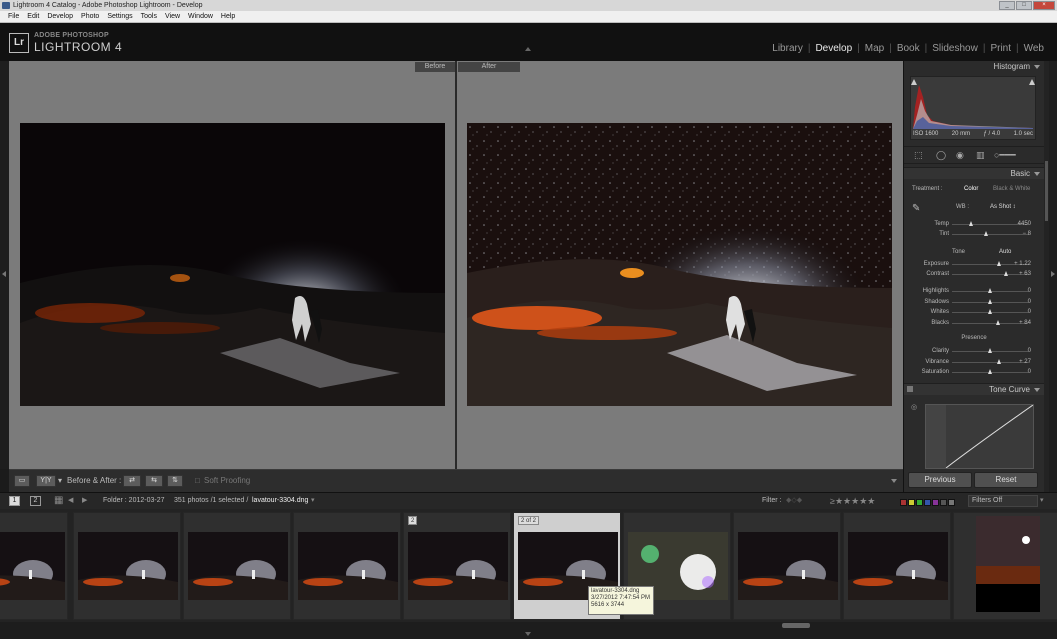 Image resolution: width=1057 pixels, height=639 pixels. What do you see at coordinates (1046, 191) in the screenshot?
I see `scrollbar-thumb` at bounding box center [1046, 191].